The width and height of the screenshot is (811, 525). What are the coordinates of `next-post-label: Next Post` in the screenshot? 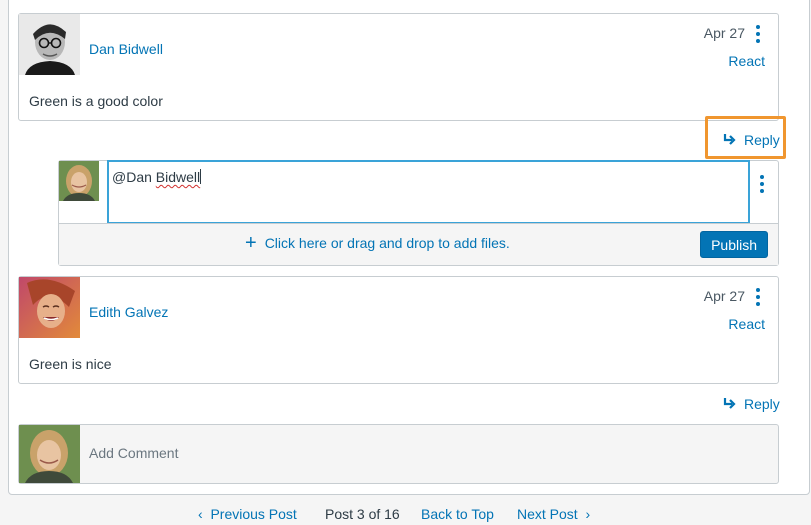 It's located at (547, 514).